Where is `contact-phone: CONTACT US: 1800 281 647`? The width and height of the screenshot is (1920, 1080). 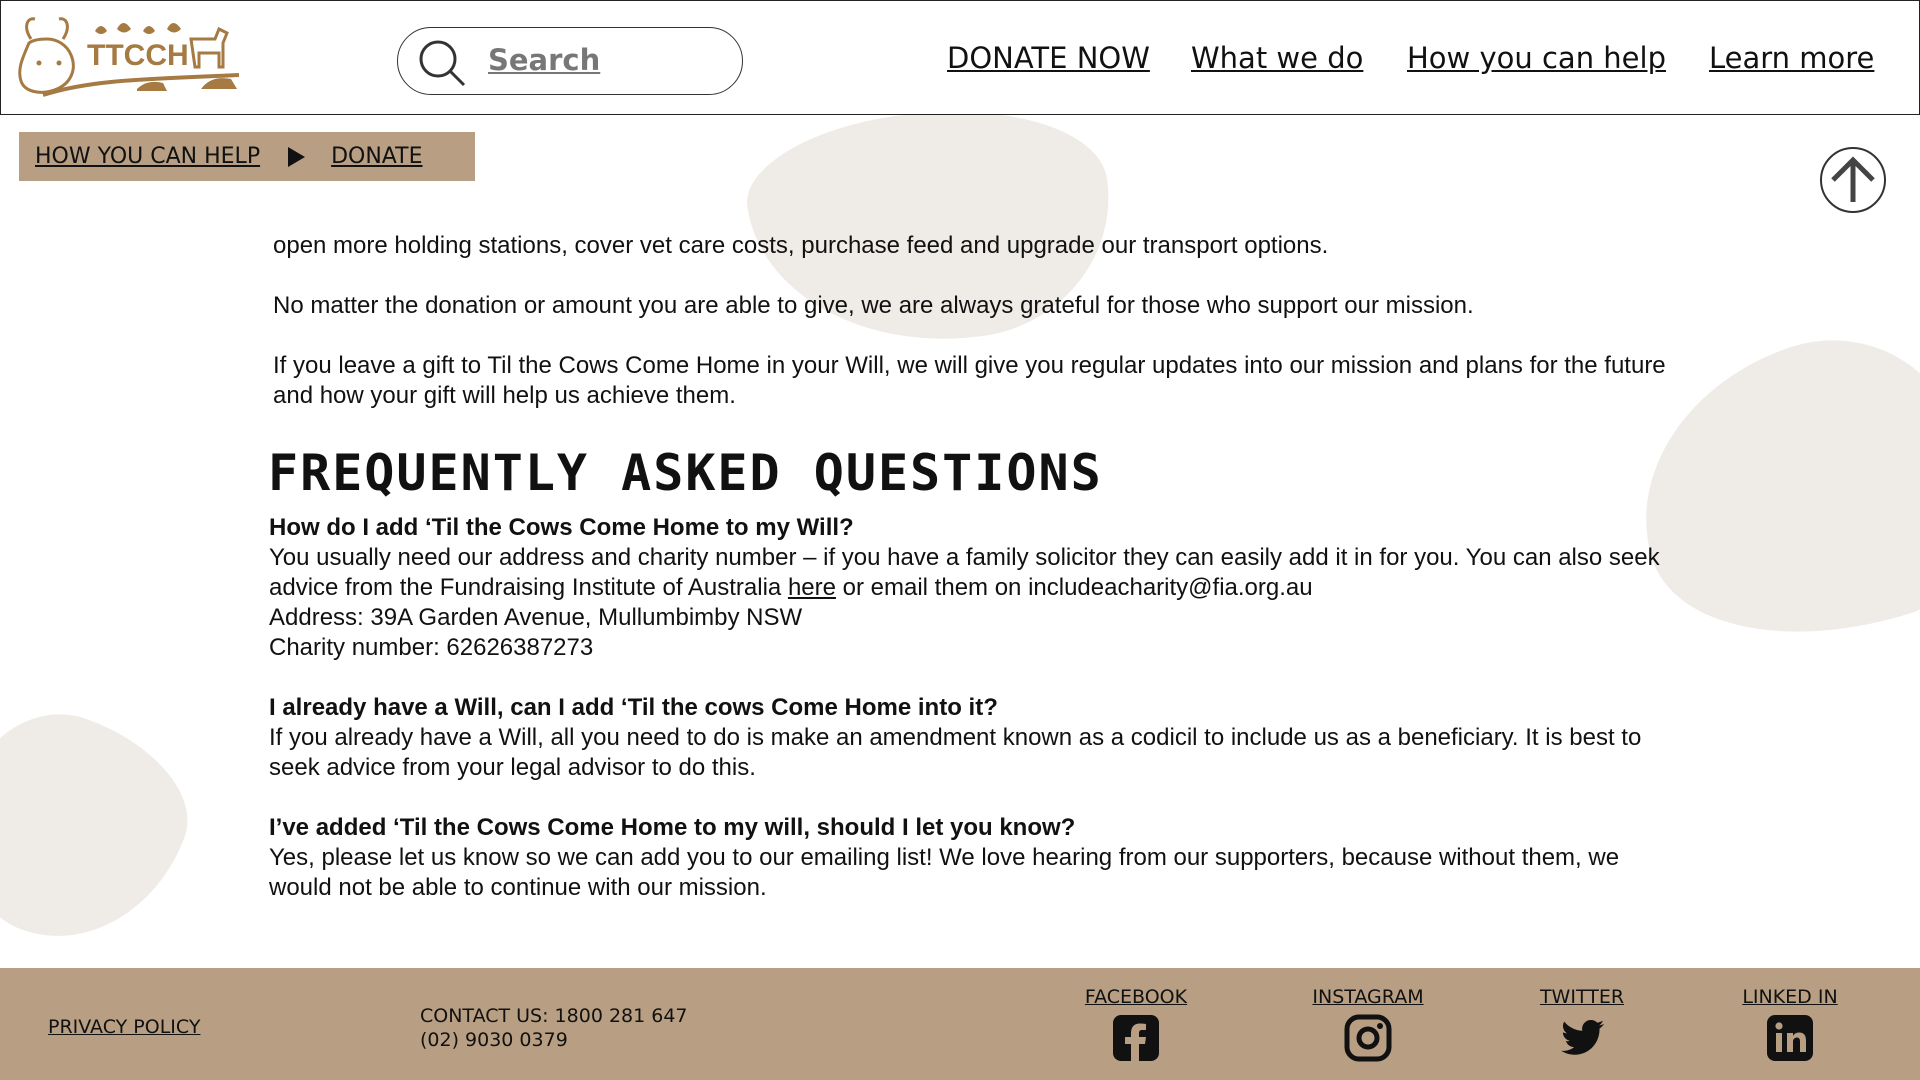 contact-phone: CONTACT US: 1800 281 647 is located at coordinates (554, 1016).